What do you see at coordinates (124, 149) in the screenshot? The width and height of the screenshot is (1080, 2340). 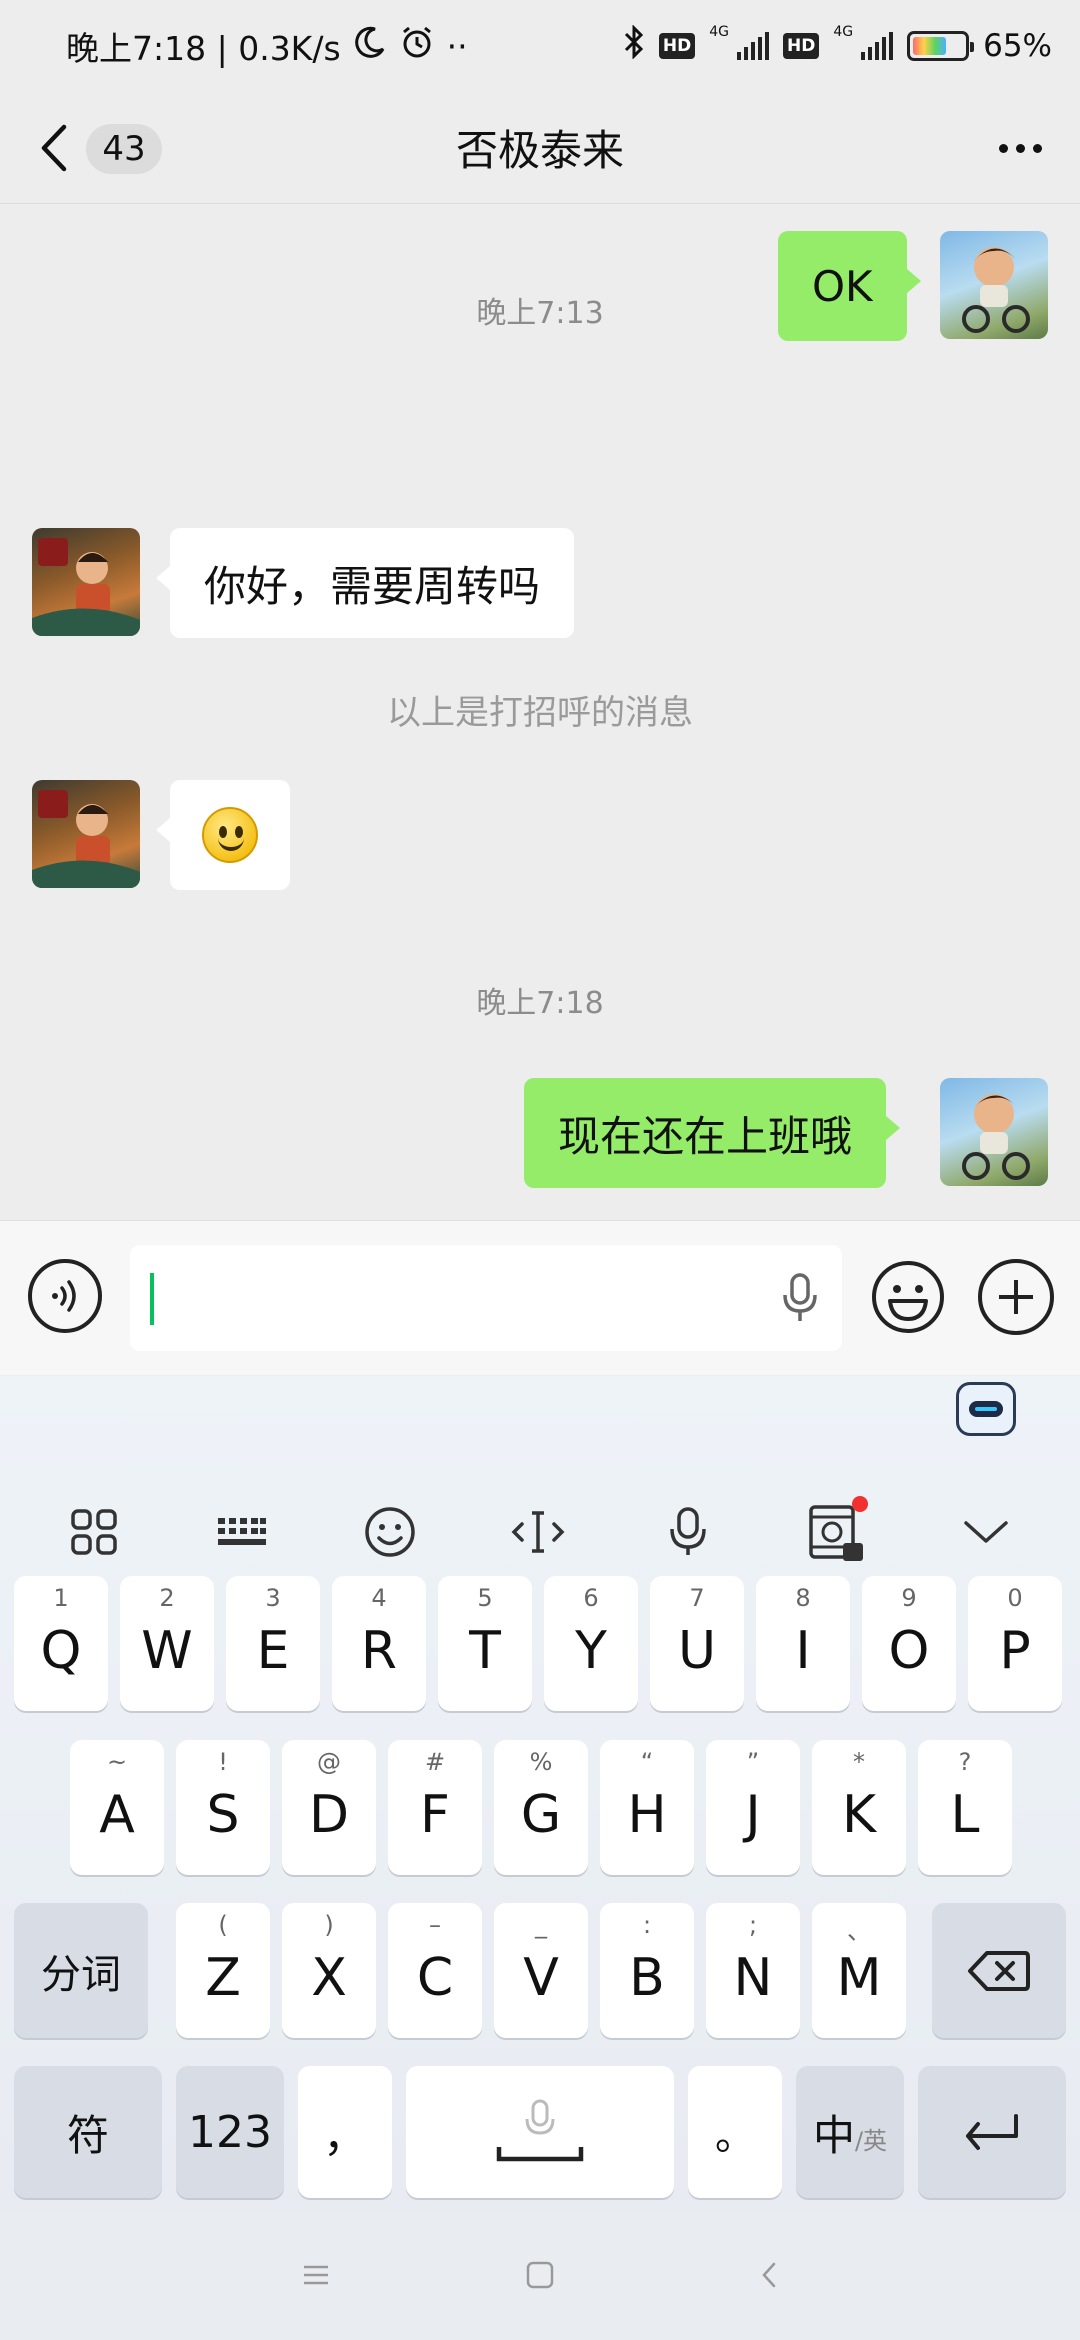 I see `unread-count-badge: 43` at bounding box center [124, 149].